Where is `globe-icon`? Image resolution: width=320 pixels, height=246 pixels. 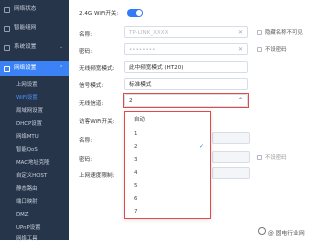
globe-icon is located at coordinates (7, 68).